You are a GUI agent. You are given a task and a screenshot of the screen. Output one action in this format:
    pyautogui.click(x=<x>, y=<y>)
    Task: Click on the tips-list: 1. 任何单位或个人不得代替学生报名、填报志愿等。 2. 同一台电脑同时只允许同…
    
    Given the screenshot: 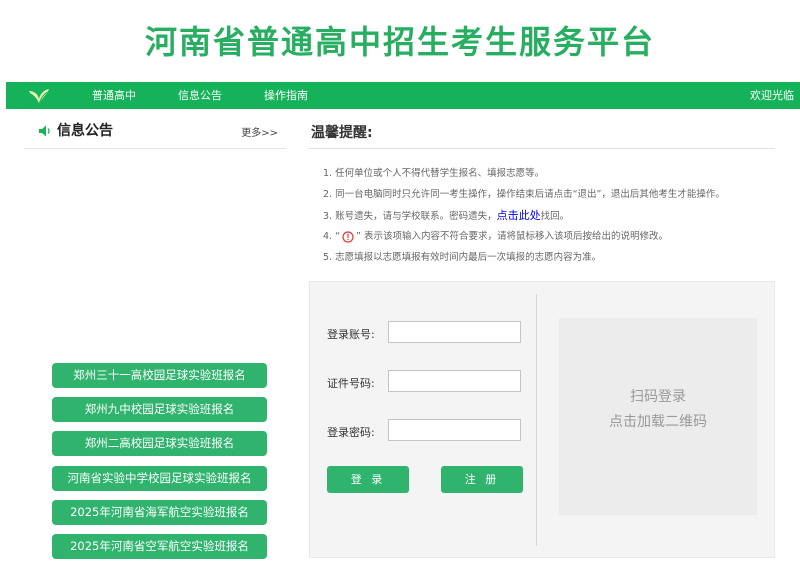 What is the action you would take?
    pyautogui.click(x=558, y=215)
    